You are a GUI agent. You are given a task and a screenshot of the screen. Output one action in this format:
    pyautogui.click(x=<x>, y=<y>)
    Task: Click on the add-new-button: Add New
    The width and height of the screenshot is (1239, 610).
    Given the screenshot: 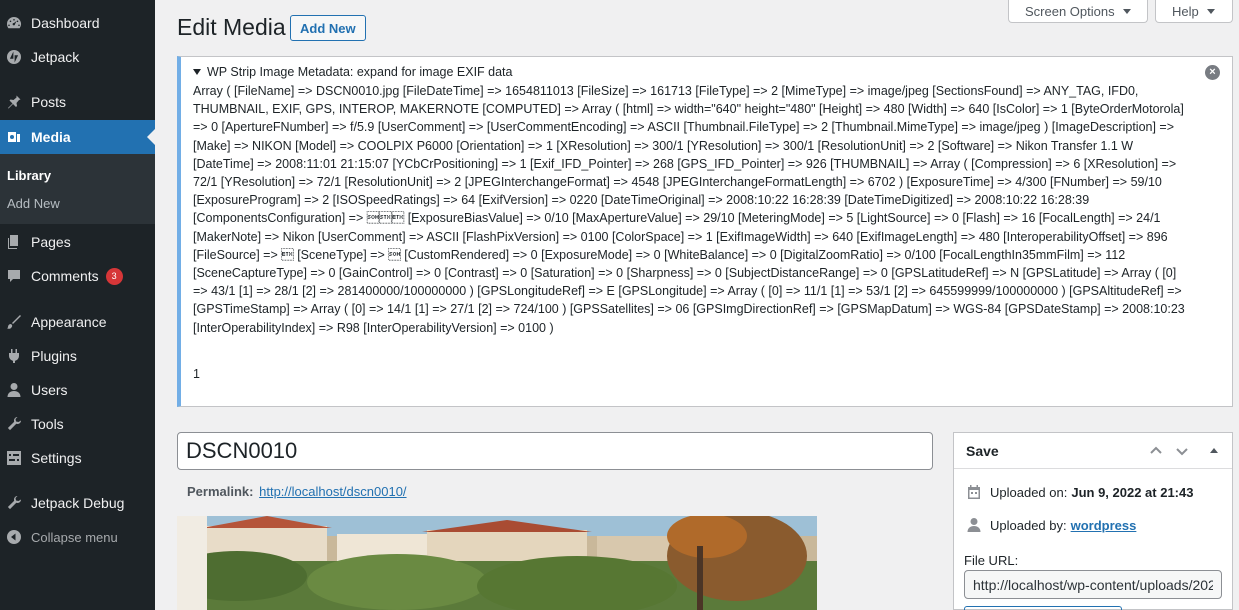 What is the action you would take?
    pyautogui.click(x=328, y=28)
    